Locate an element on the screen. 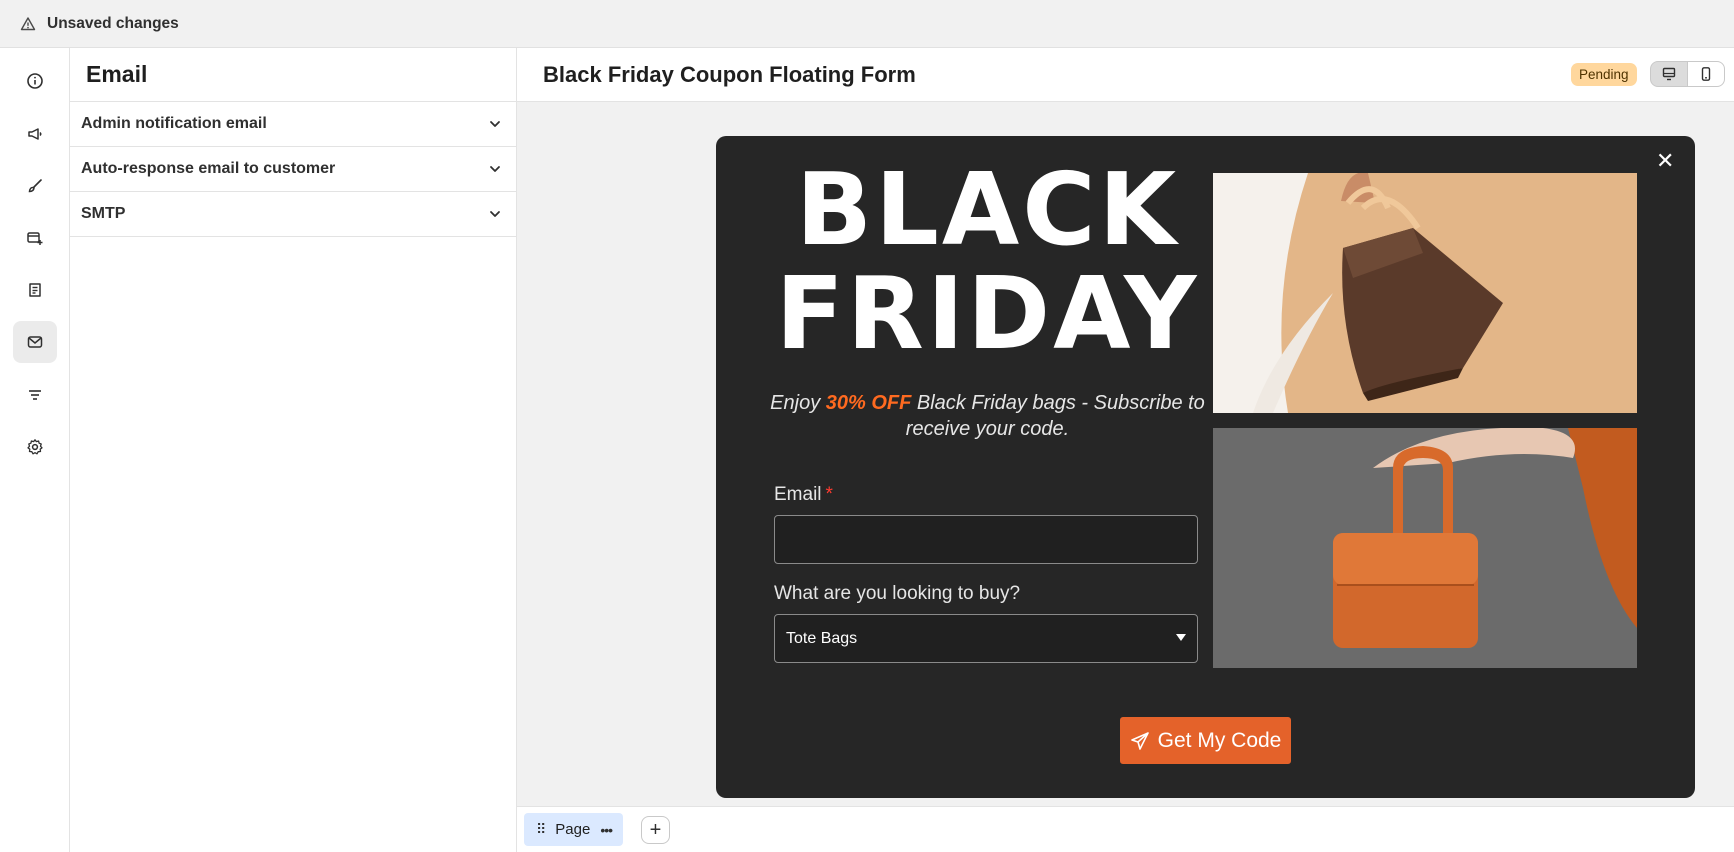  select-label: What are you looking to buy? is located at coordinates (897, 593).